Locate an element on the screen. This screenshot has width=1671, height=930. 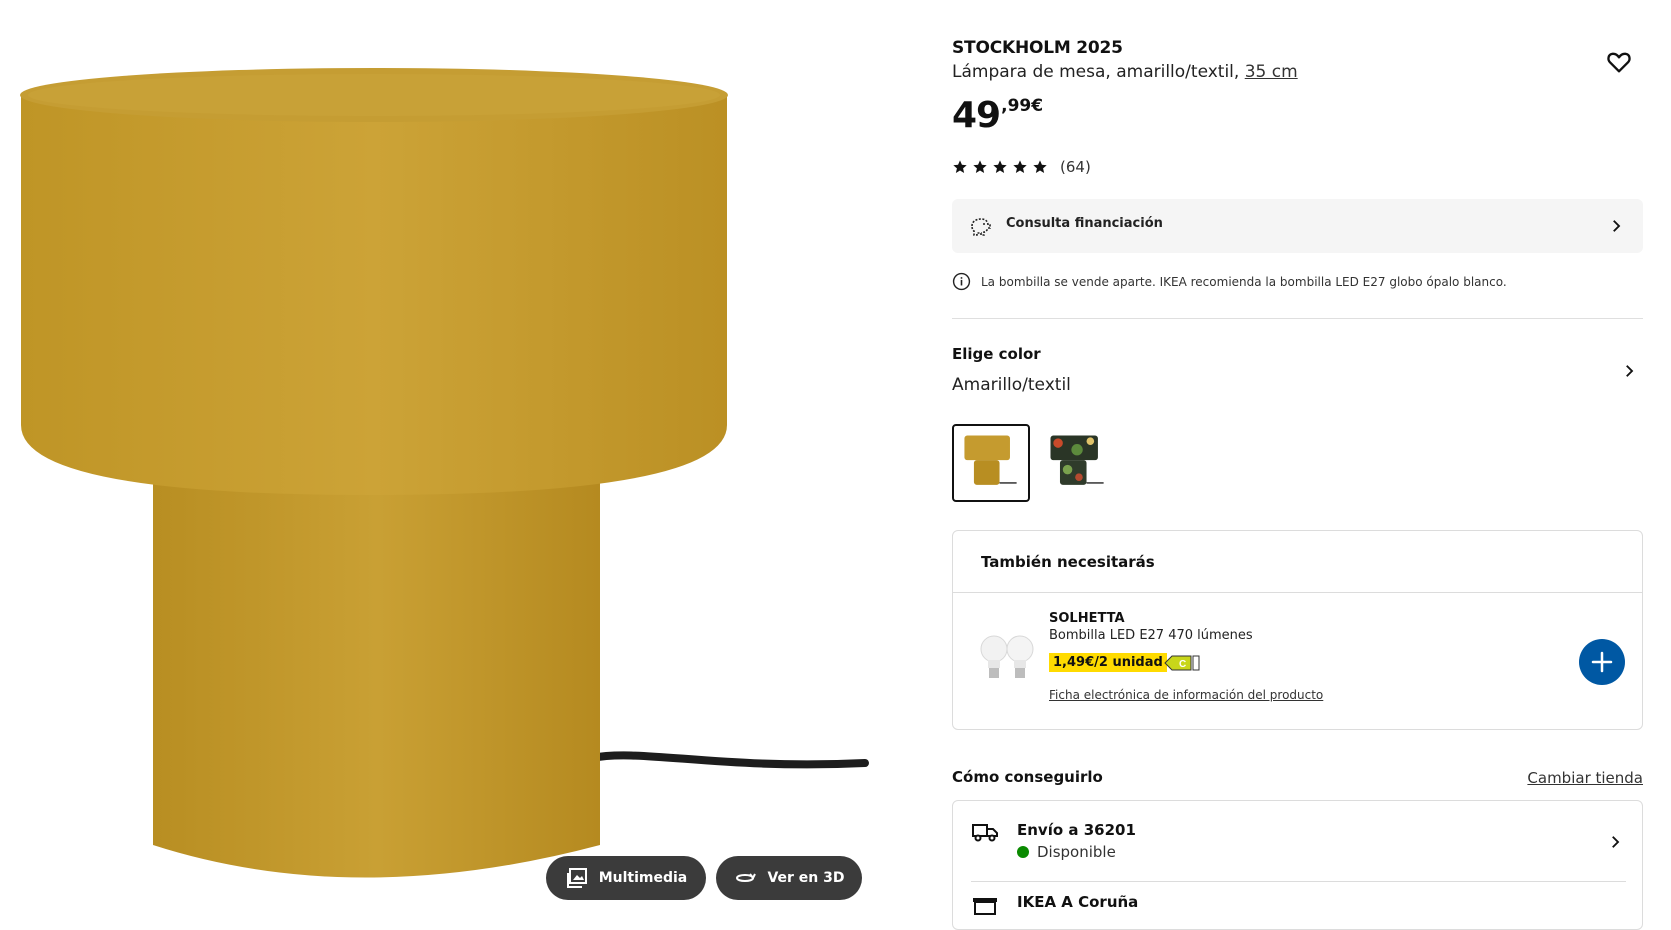
lamp-thumbnail is located at coordinates (990, 460).